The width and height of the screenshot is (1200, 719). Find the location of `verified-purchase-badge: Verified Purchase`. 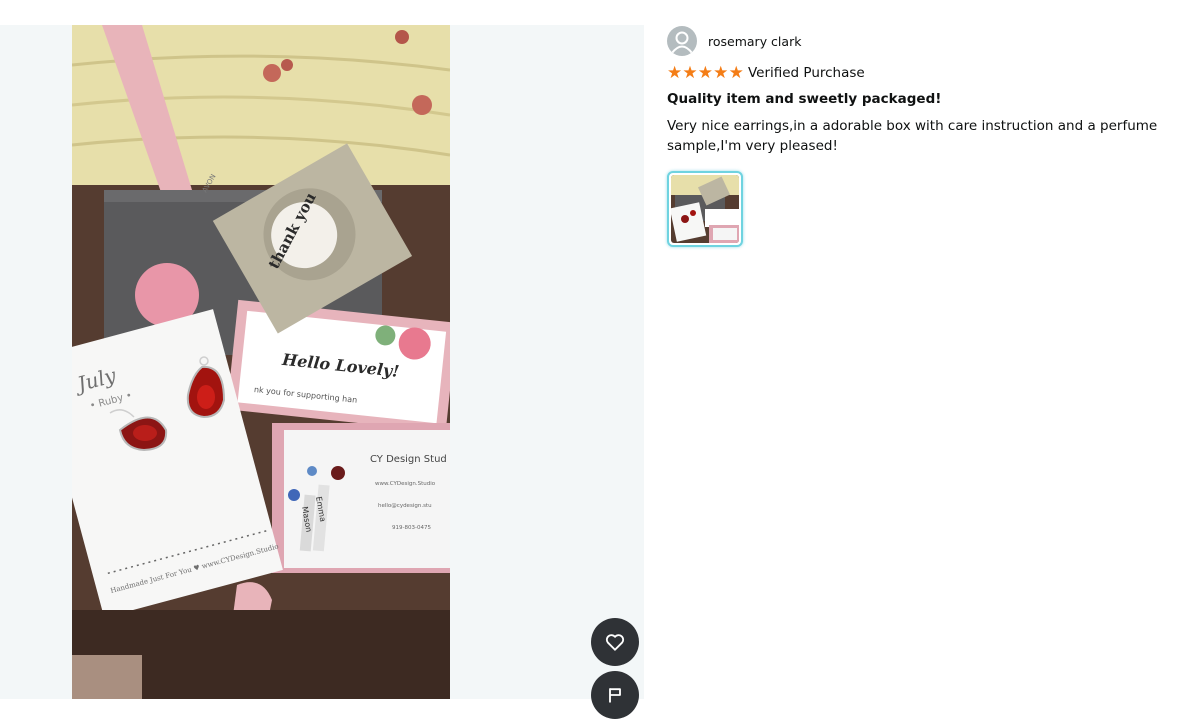

verified-purchase-badge: Verified Purchase is located at coordinates (806, 73).